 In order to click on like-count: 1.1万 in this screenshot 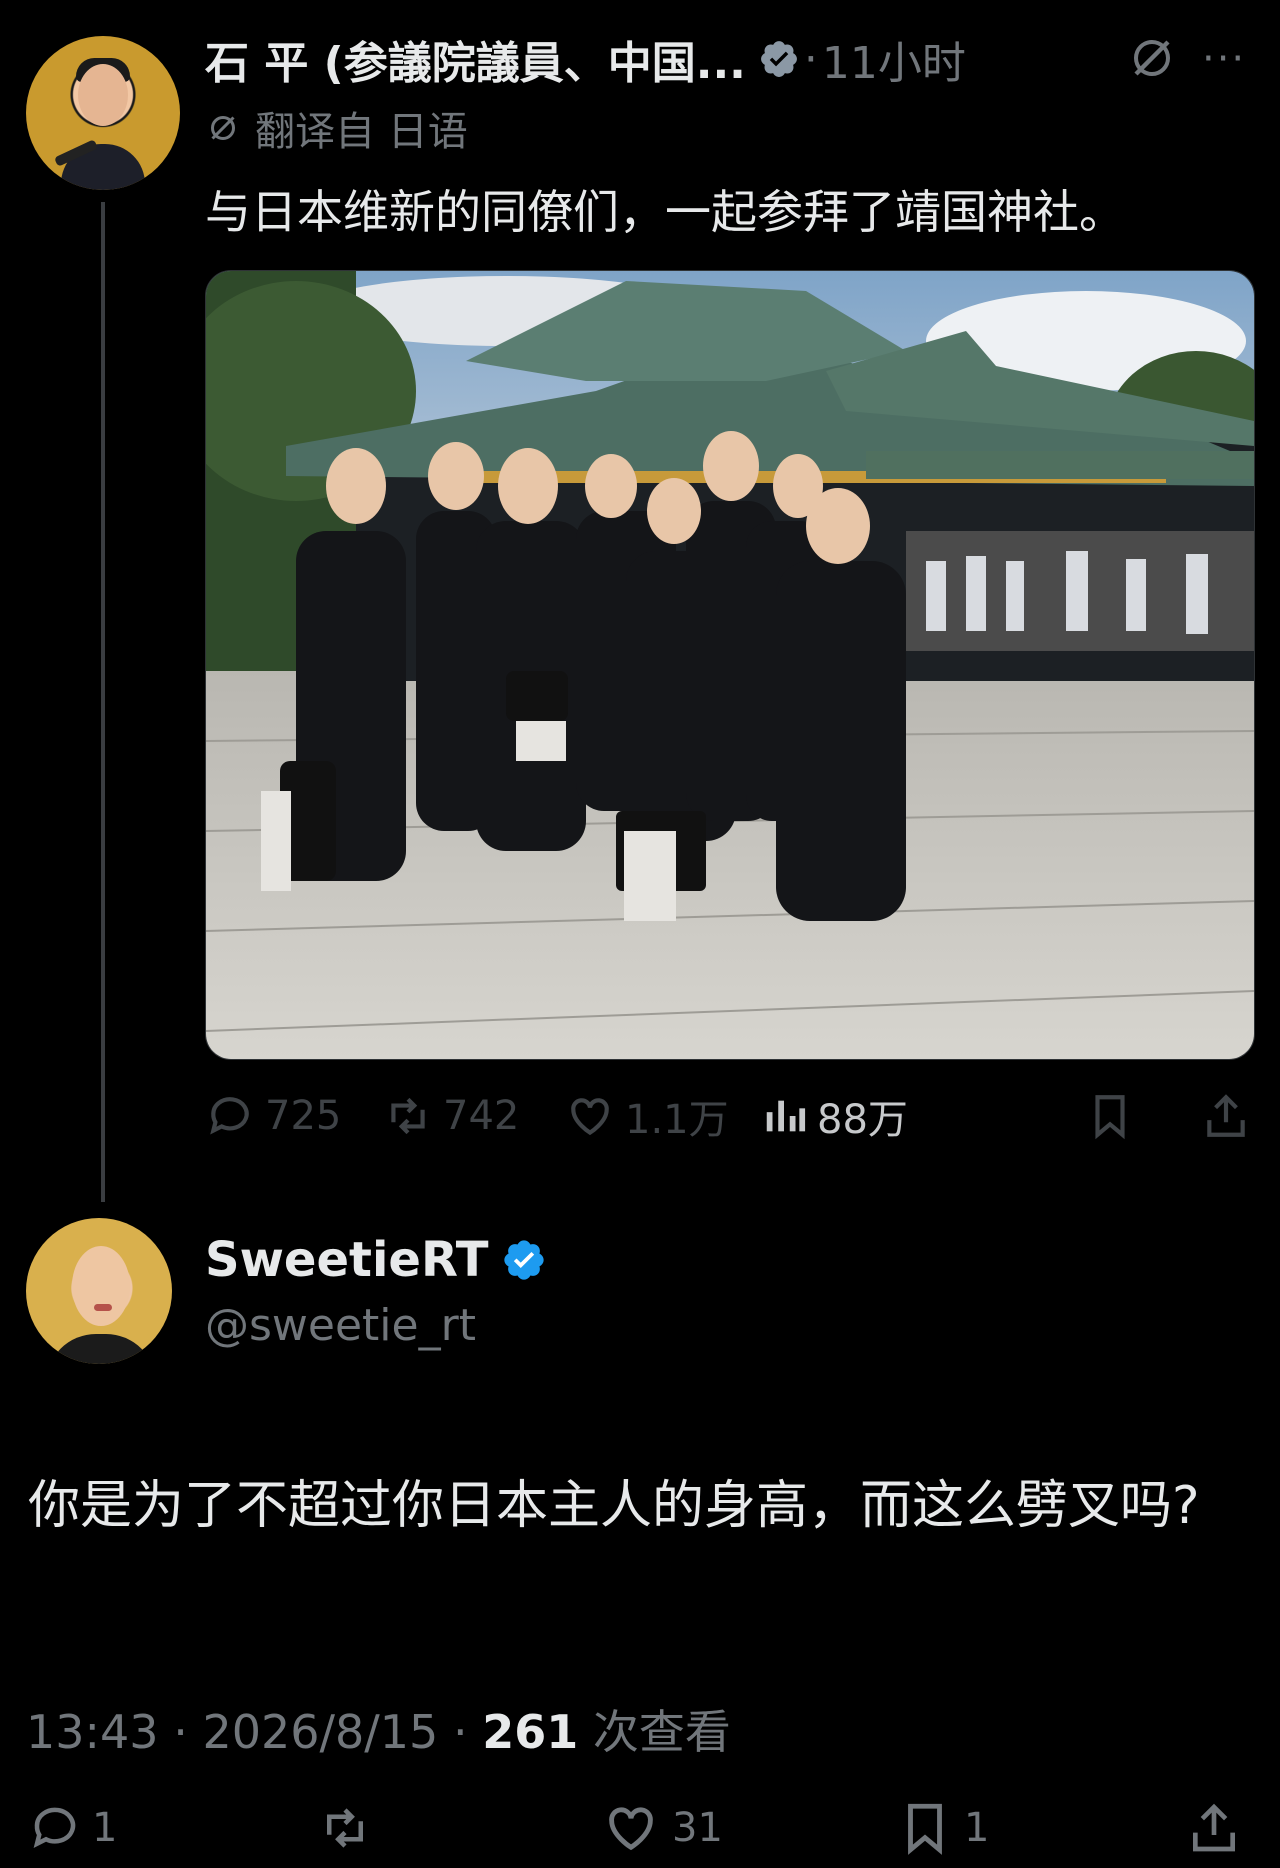, I will do `click(677, 1120)`.